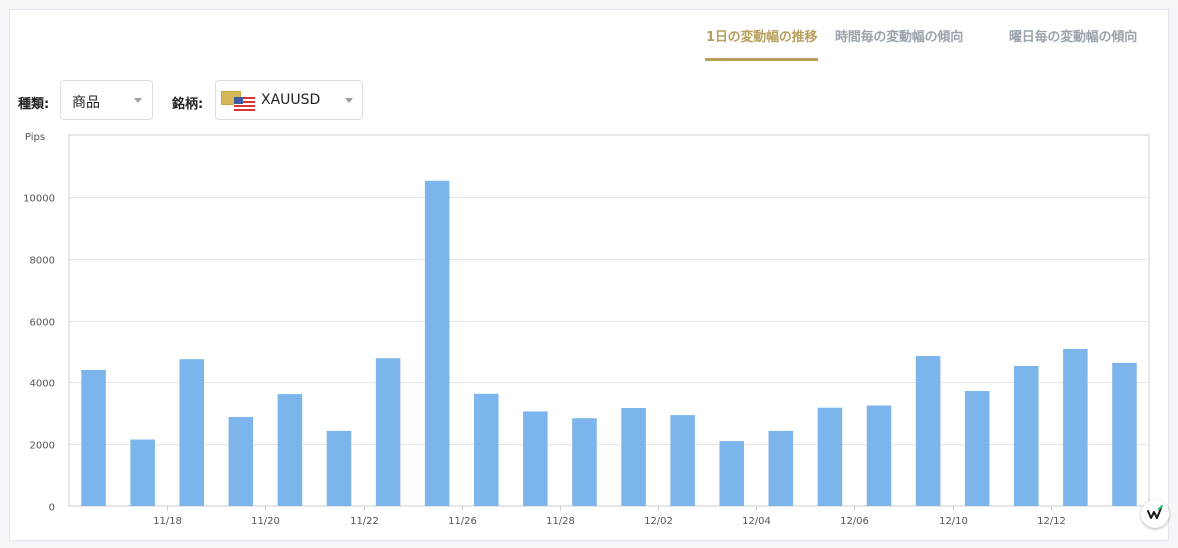 Image resolution: width=1178 pixels, height=548 pixels. I want to click on logo-badge, so click(1155, 514).